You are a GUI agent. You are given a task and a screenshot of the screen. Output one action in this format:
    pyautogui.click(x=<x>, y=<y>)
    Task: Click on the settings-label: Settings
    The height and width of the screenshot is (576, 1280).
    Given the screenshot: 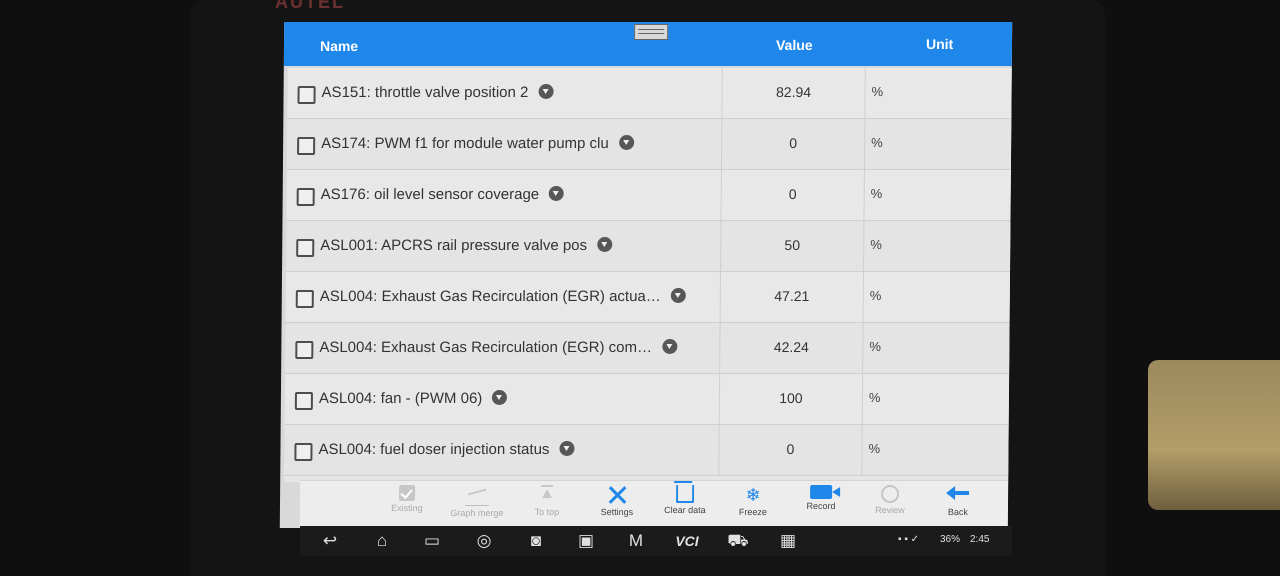 What is the action you would take?
    pyautogui.click(x=617, y=512)
    